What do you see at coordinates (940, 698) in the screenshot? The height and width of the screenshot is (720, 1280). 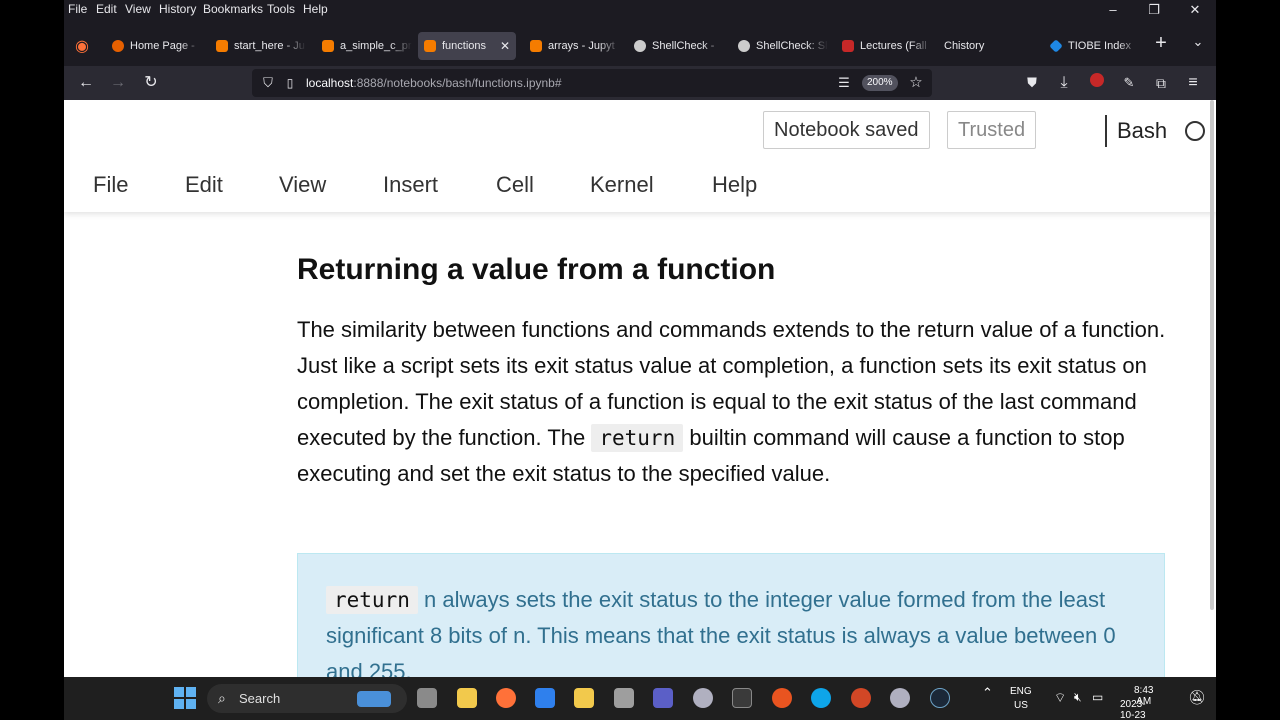 I see `steam-icon` at bounding box center [940, 698].